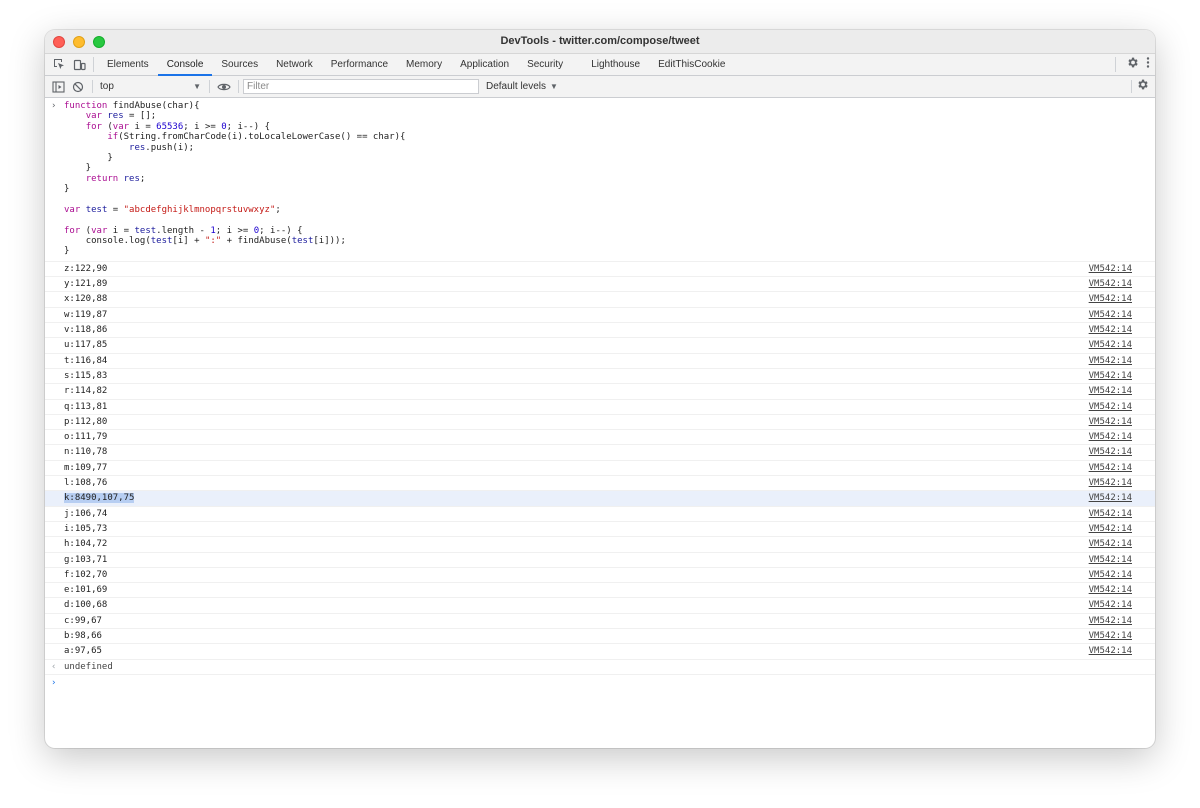 The height and width of the screenshot is (808, 1200). What do you see at coordinates (361, 86) in the screenshot?
I see `filter-input` at bounding box center [361, 86].